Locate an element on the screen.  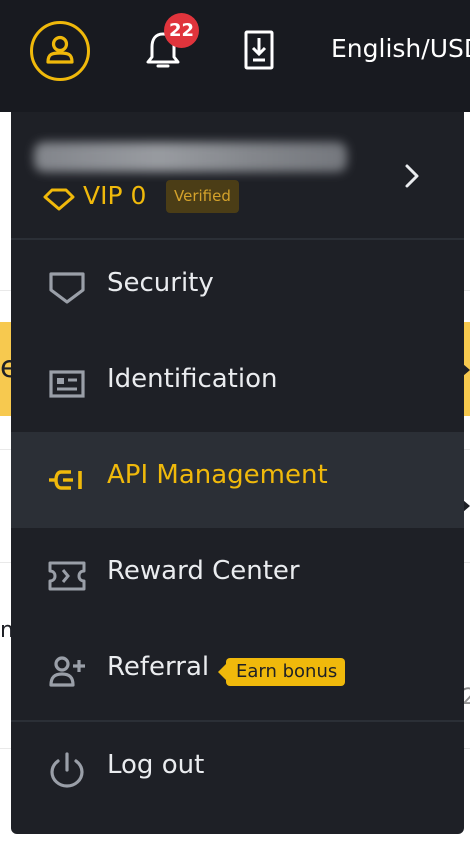
api-key-icon is located at coordinates (65, 480).